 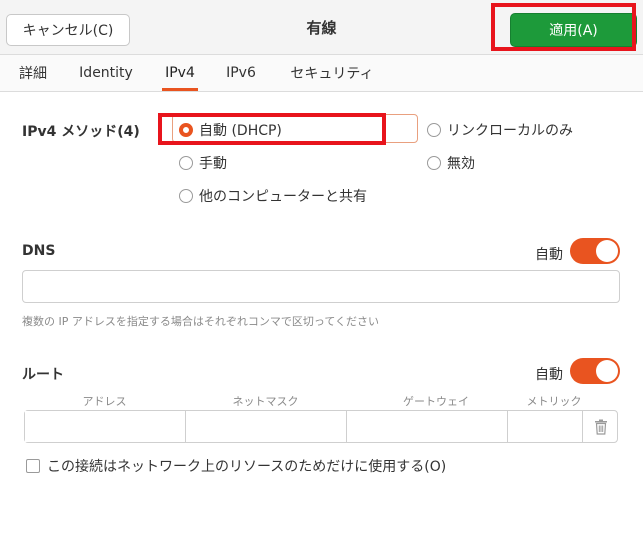 I want to click on apply-button: 適用(A), so click(x=573, y=30).